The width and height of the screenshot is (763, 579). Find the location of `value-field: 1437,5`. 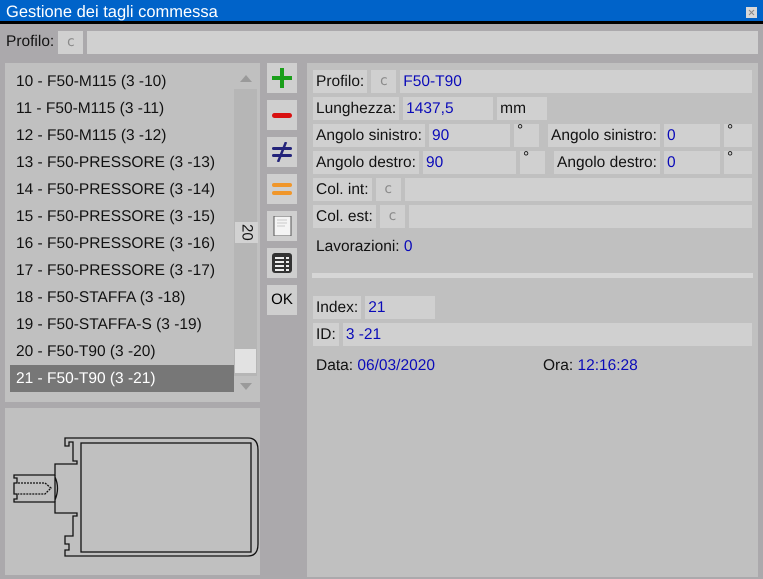

value-field: 1437,5 is located at coordinates (448, 108).